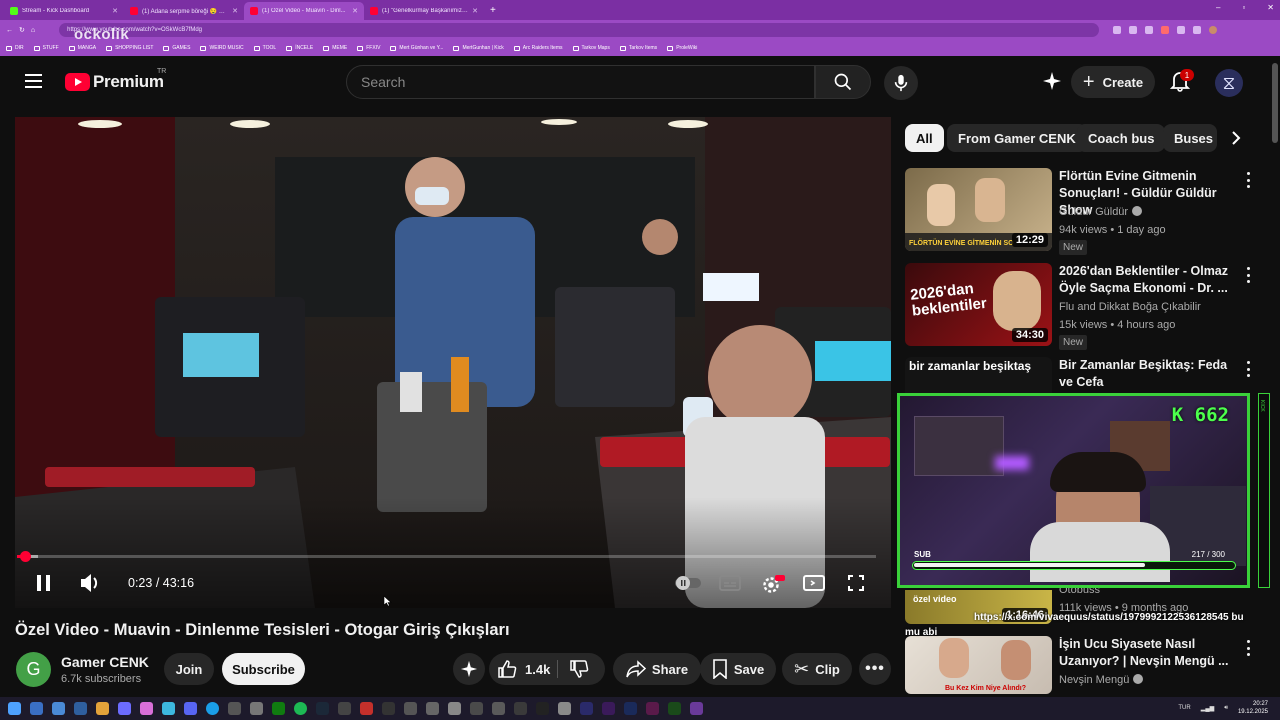 This screenshot has height=720, width=1280. I want to click on channel-name: Gamer CENK, so click(105, 662).